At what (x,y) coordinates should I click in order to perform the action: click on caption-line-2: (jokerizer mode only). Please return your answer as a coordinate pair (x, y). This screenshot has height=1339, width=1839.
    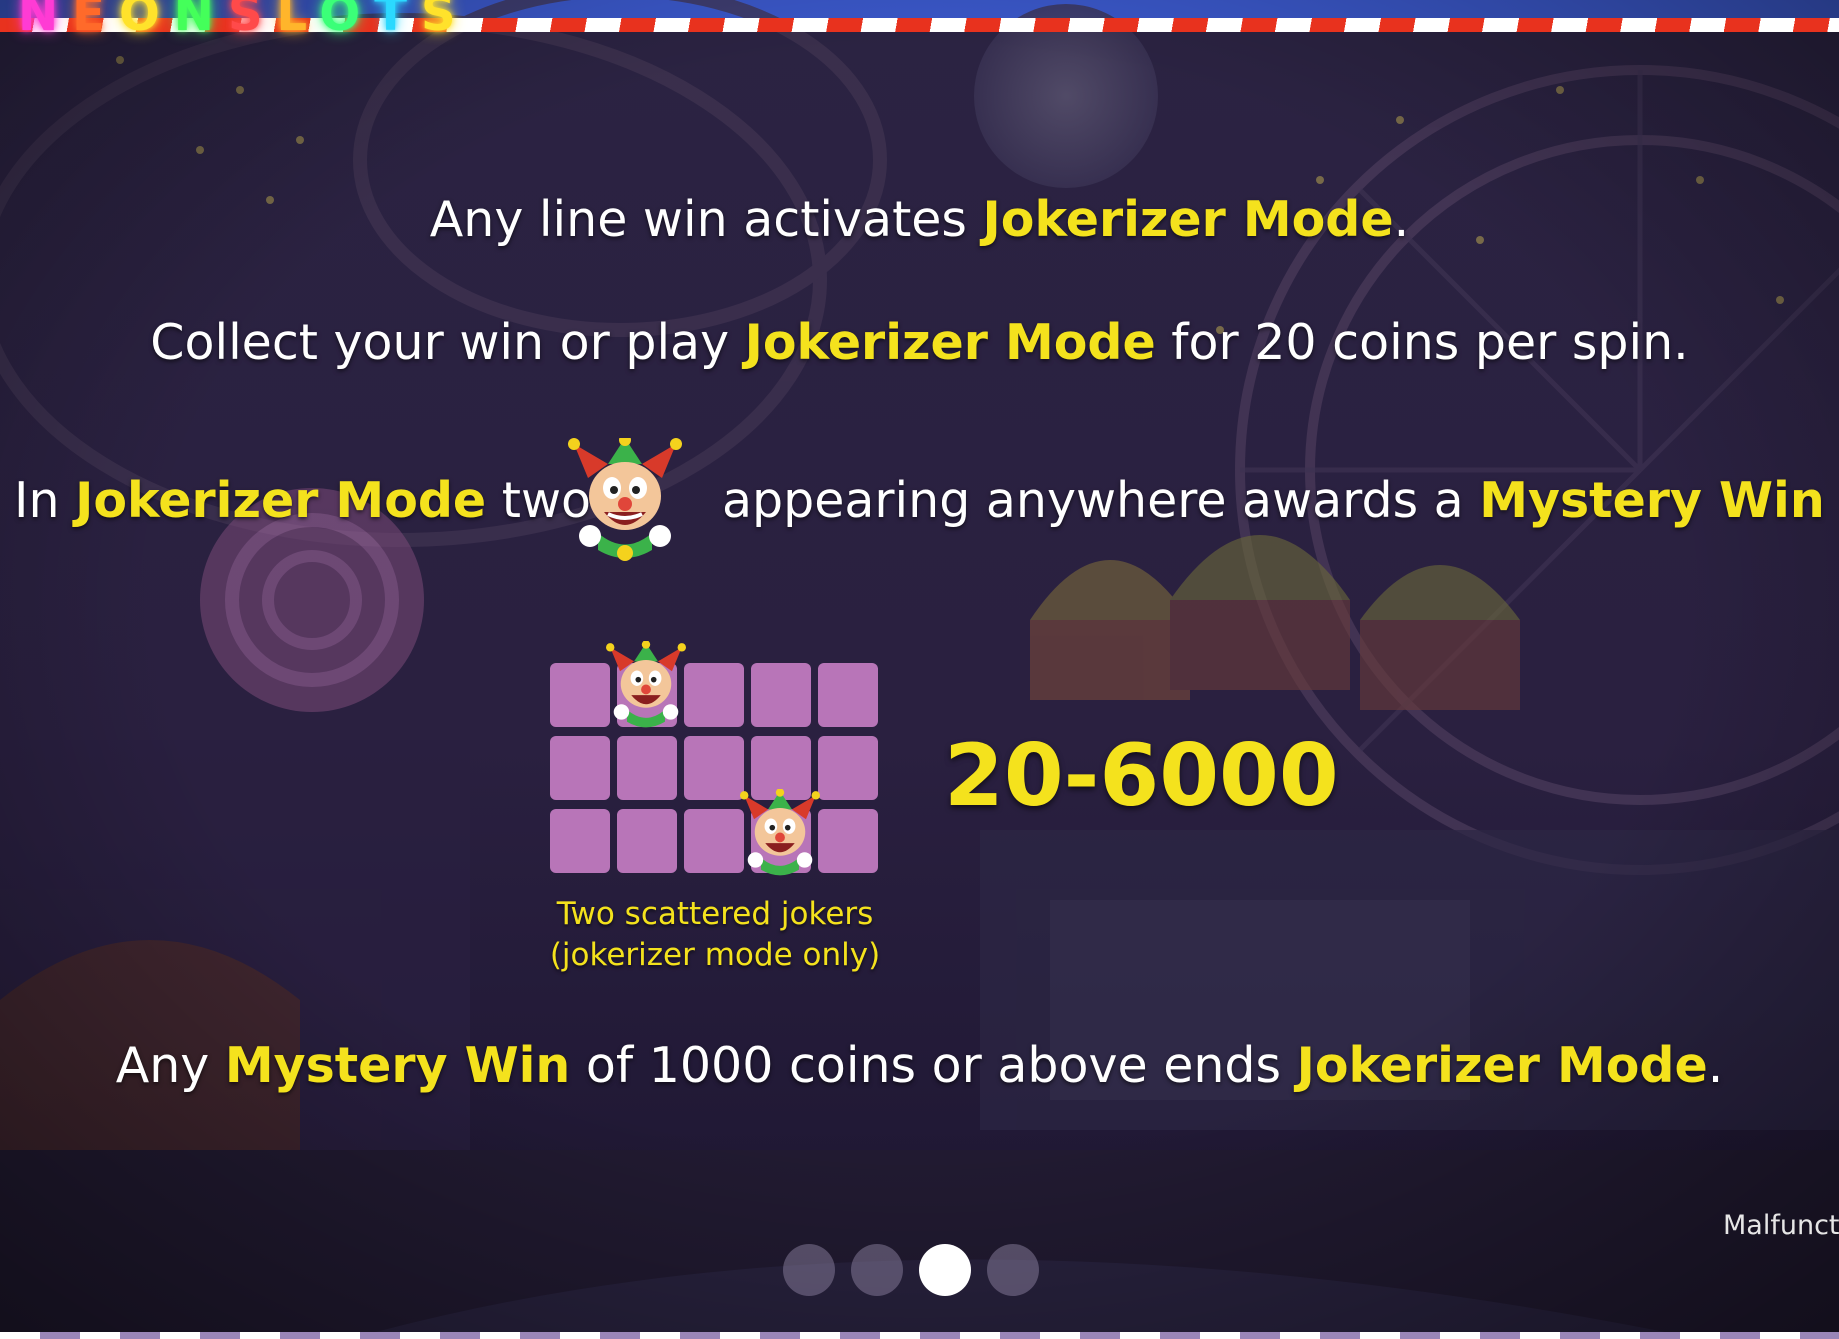
    Looking at the image, I should click on (715, 955).